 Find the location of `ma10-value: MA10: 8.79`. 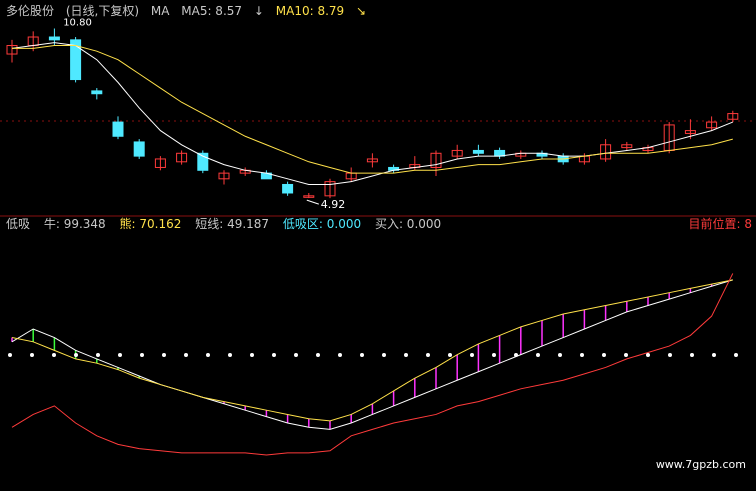

ma10-value: MA10: 8.79 is located at coordinates (310, 11).